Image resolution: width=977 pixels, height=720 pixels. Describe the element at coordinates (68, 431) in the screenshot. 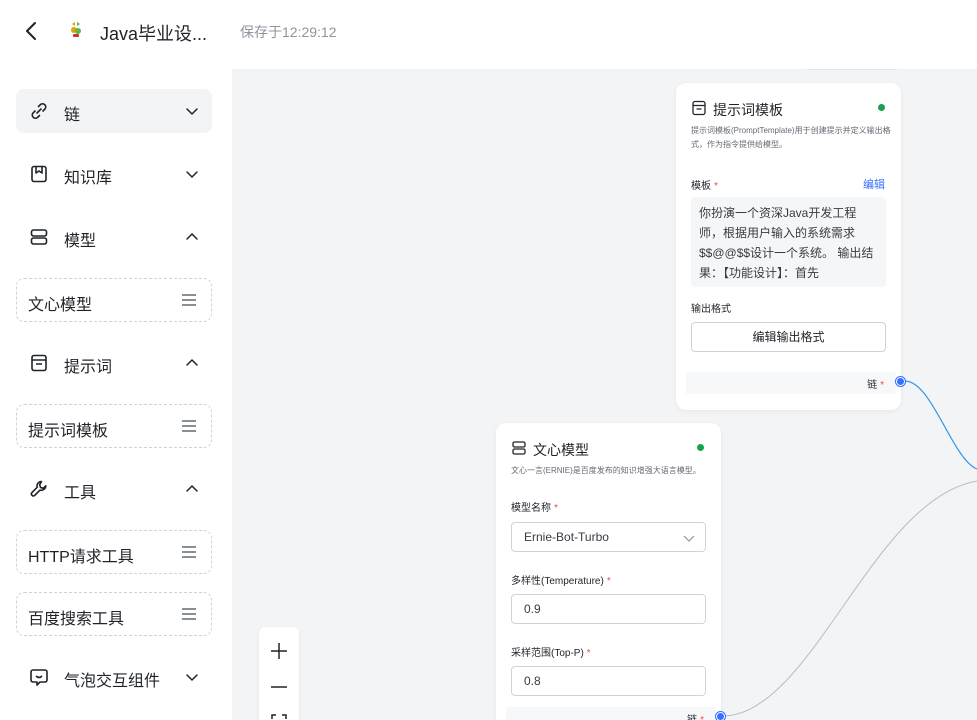

I see `sidebar-item-label: 提示词模板` at that location.